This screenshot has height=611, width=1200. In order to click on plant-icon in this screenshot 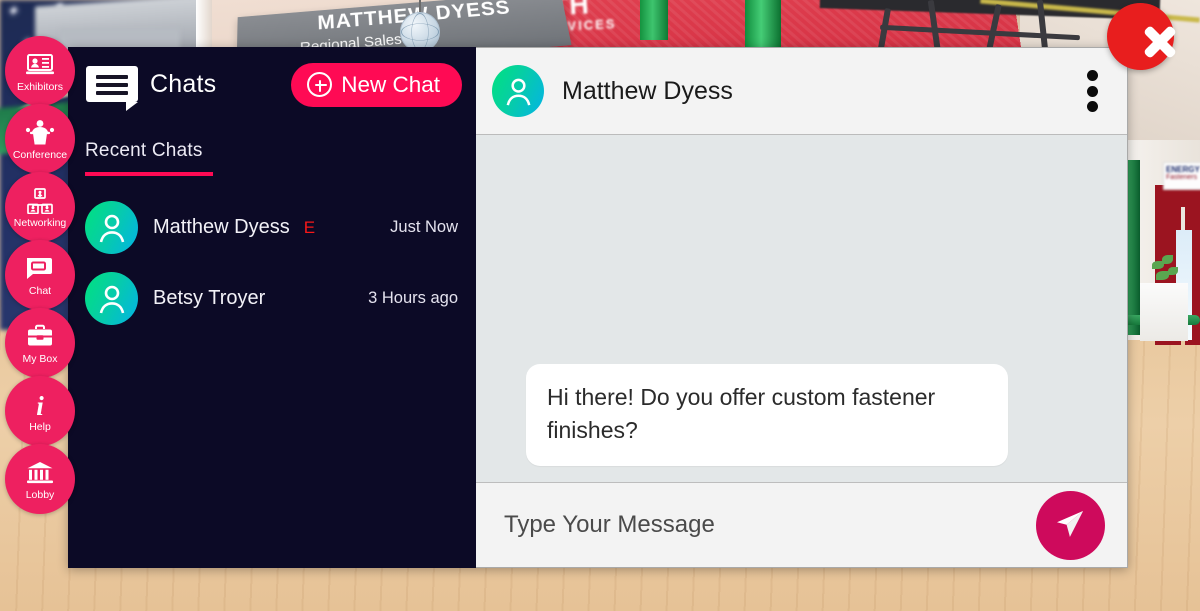, I will do `click(1165, 270)`.